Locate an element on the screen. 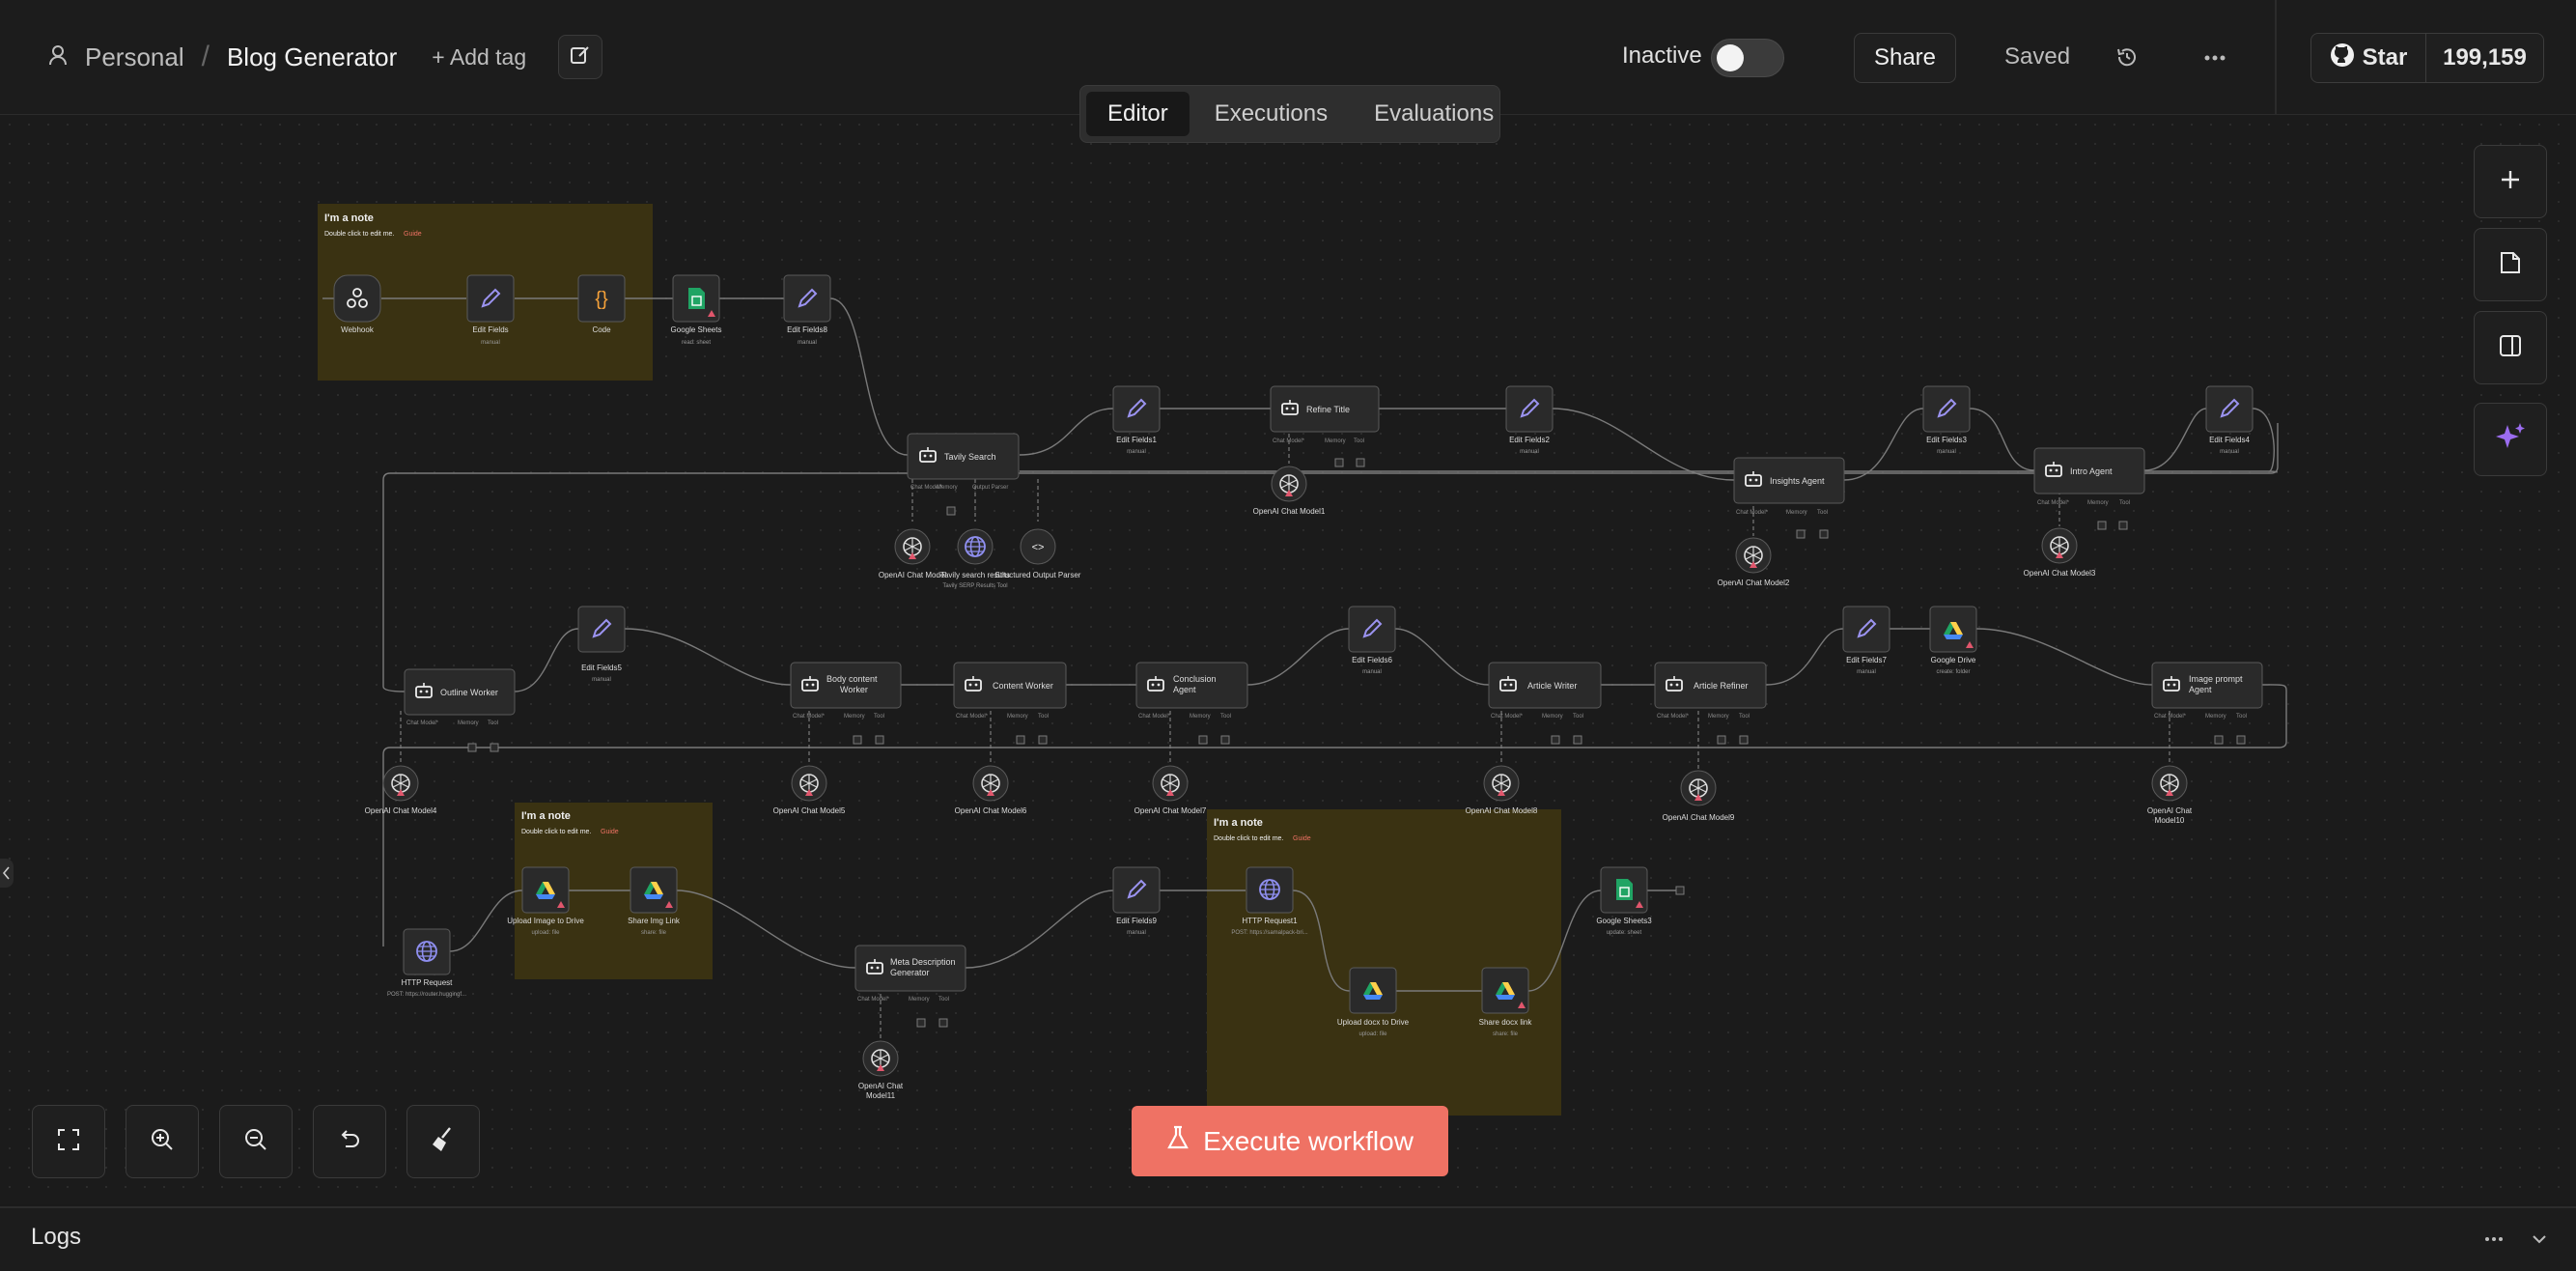  node-structured-output-parser: <> Structured Output Parser is located at coordinates (1038, 553).